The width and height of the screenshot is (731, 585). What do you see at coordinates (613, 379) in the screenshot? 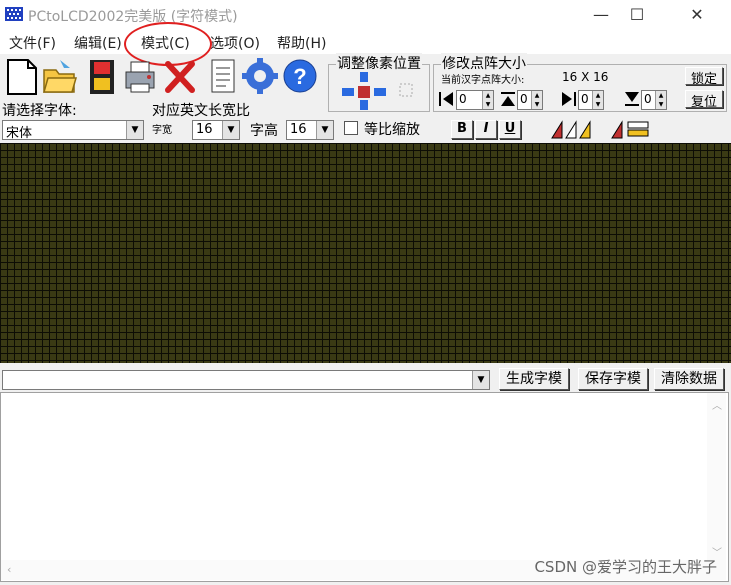
I see `save-font-button: 保存字模` at bounding box center [613, 379].